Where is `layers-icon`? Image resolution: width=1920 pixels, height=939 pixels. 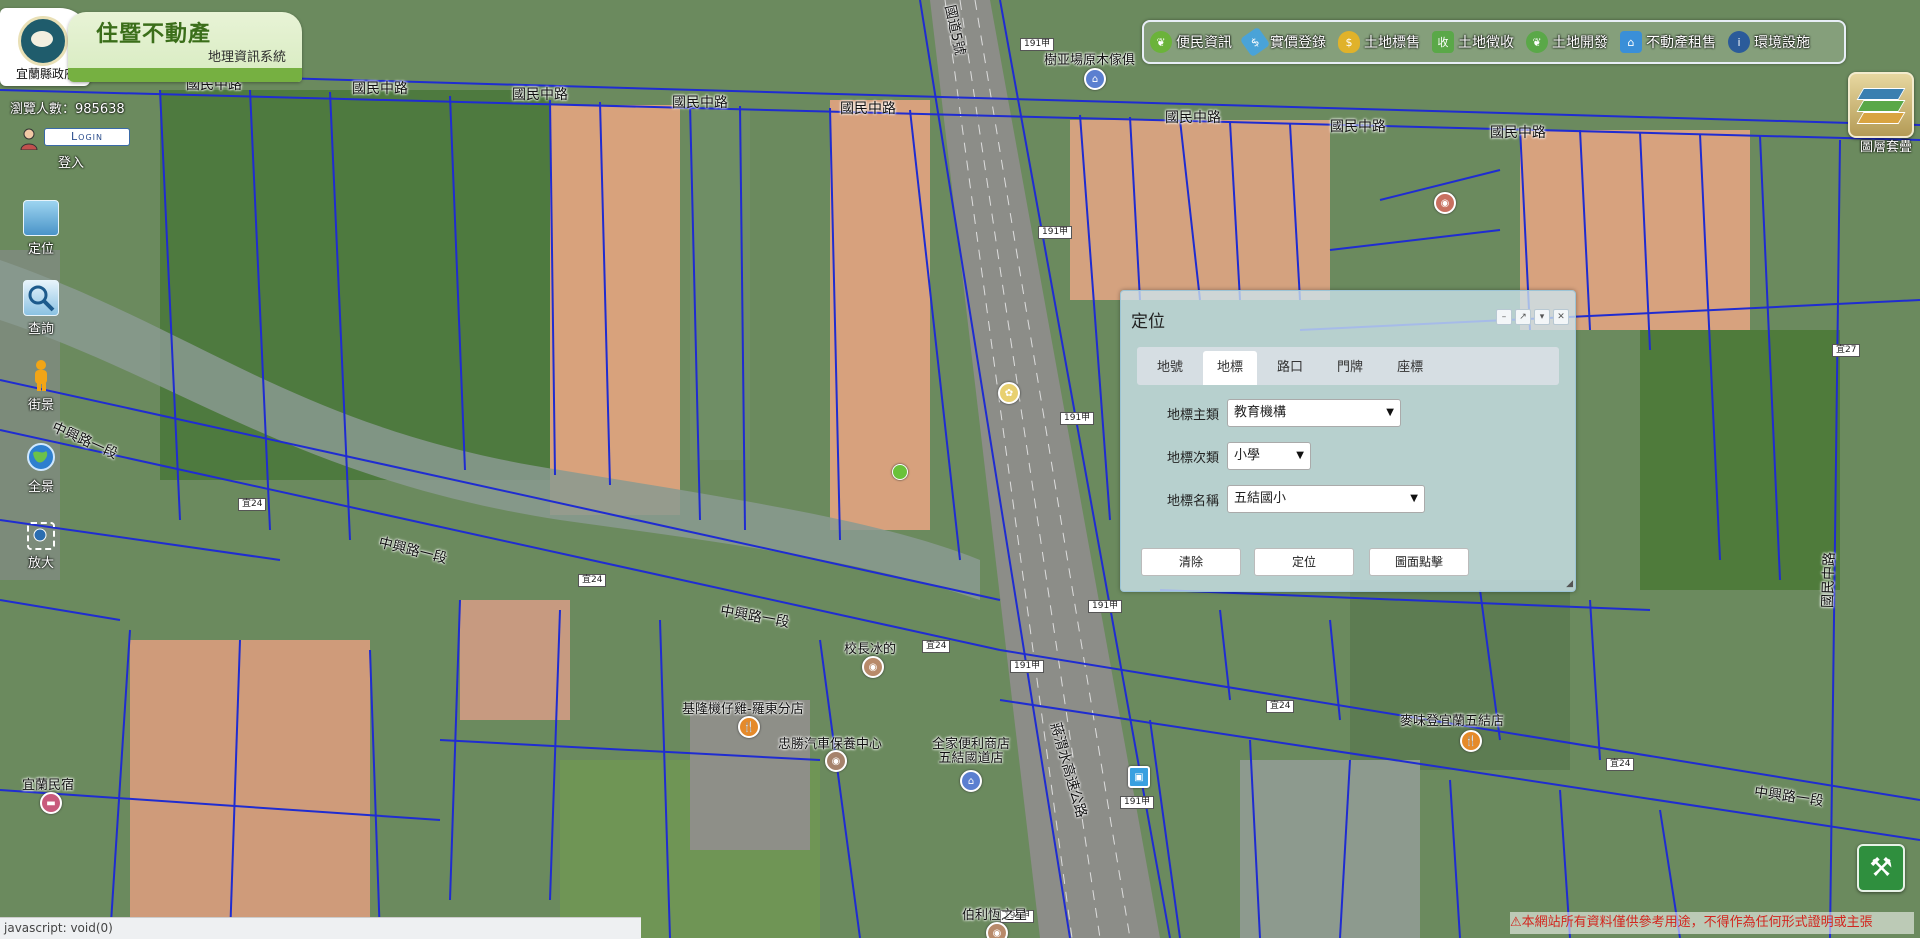 layers-icon is located at coordinates (1881, 94).